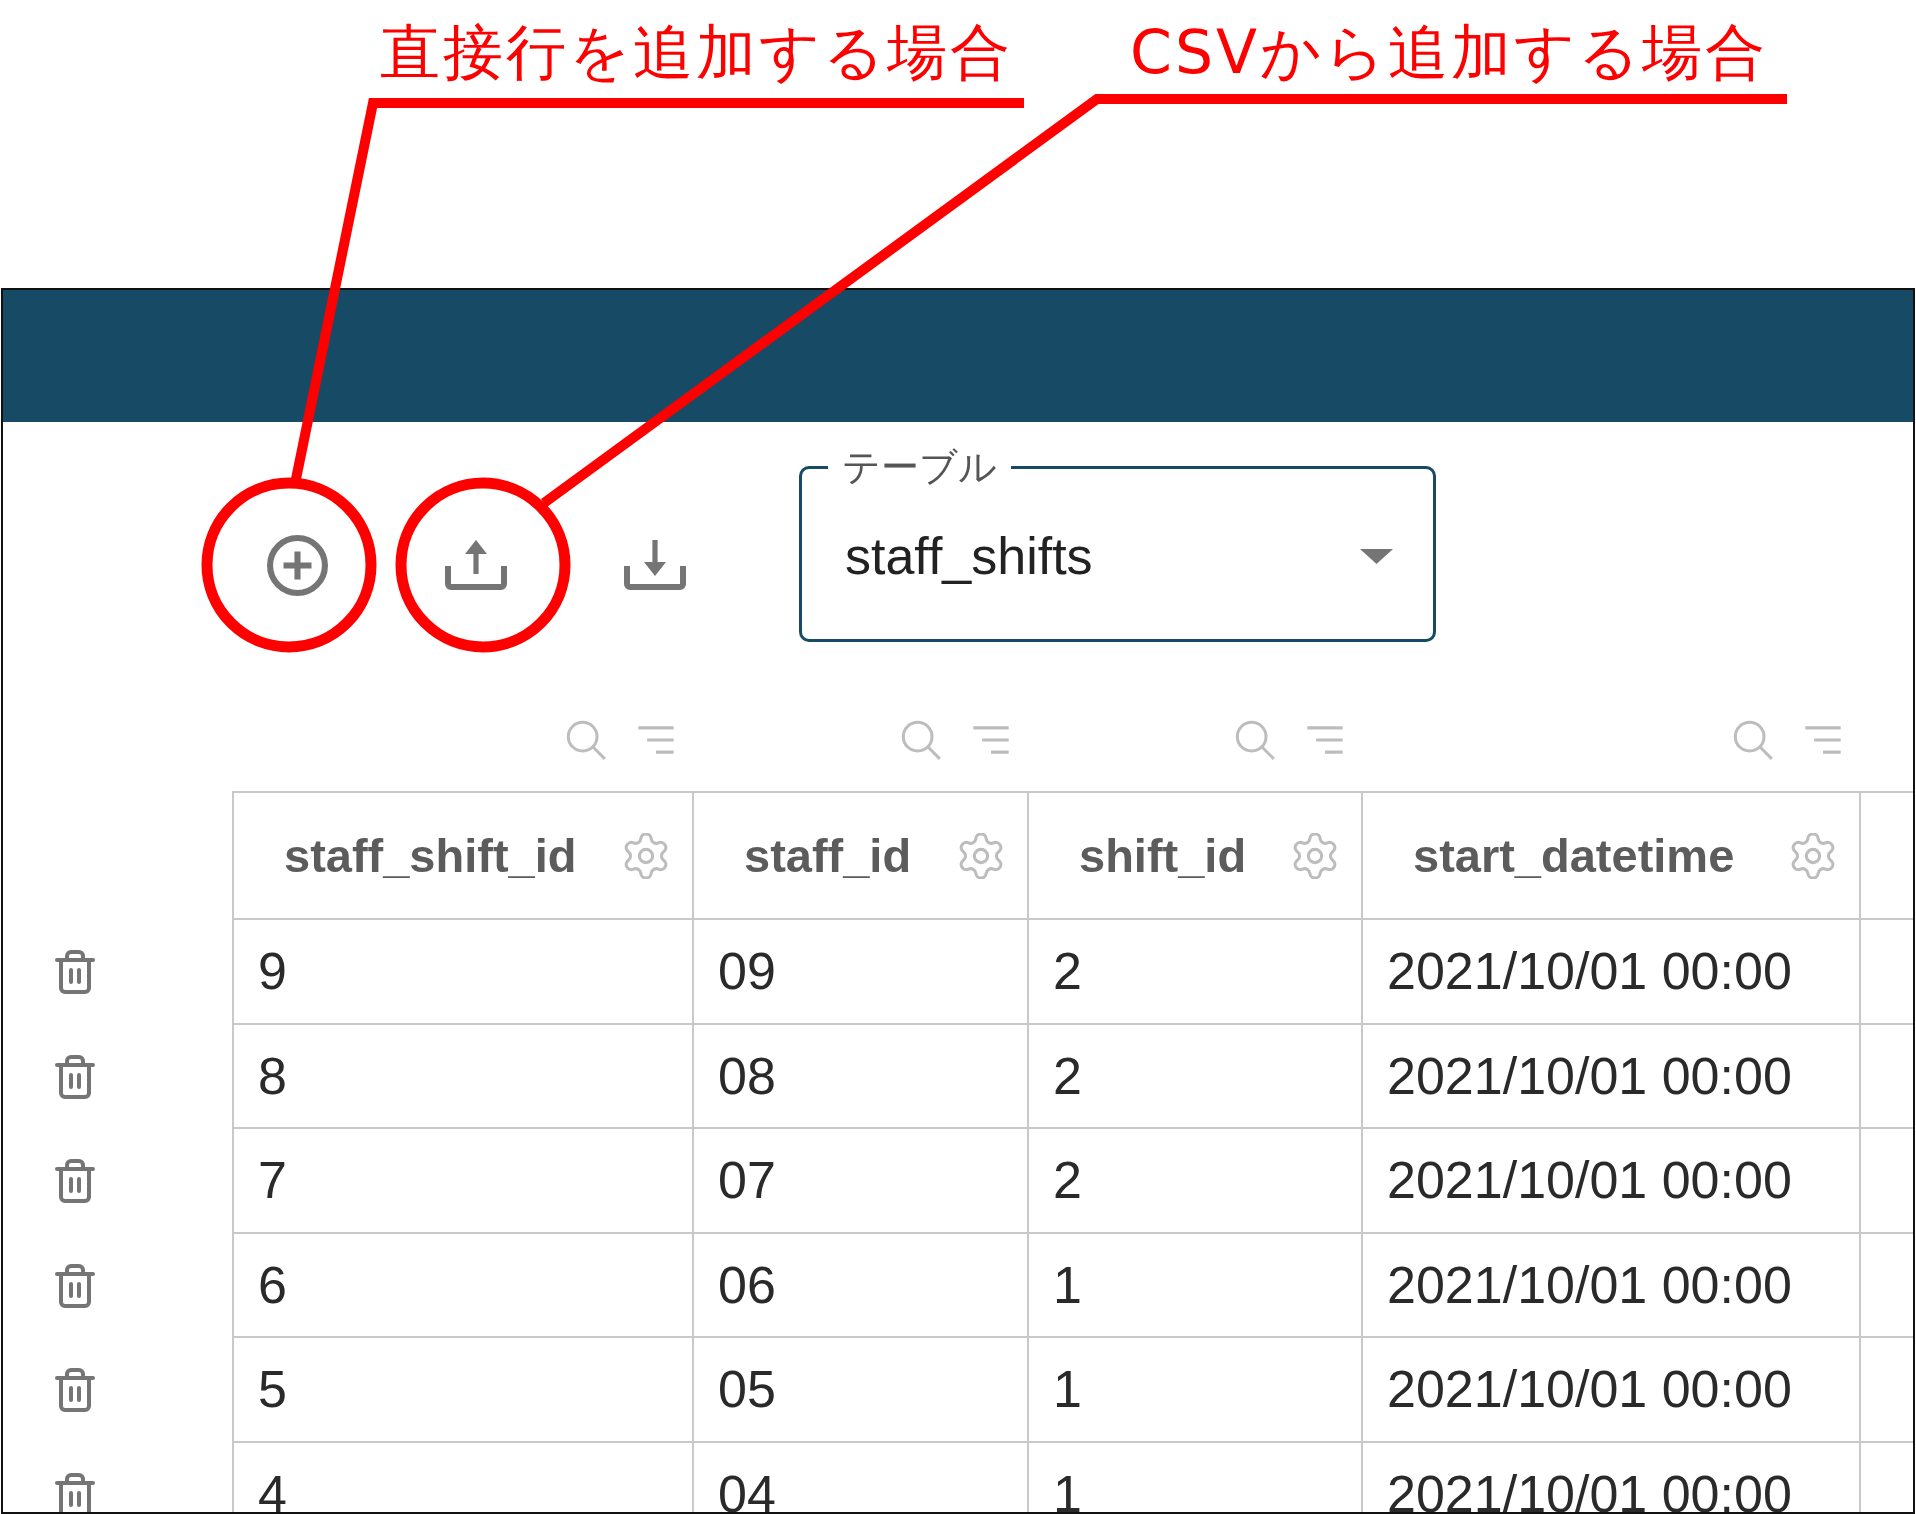 This screenshot has height=1514, width=1916. Describe the element at coordinates (1117, 544) in the screenshot. I see `table-select: テーブル staff_shifts` at that location.